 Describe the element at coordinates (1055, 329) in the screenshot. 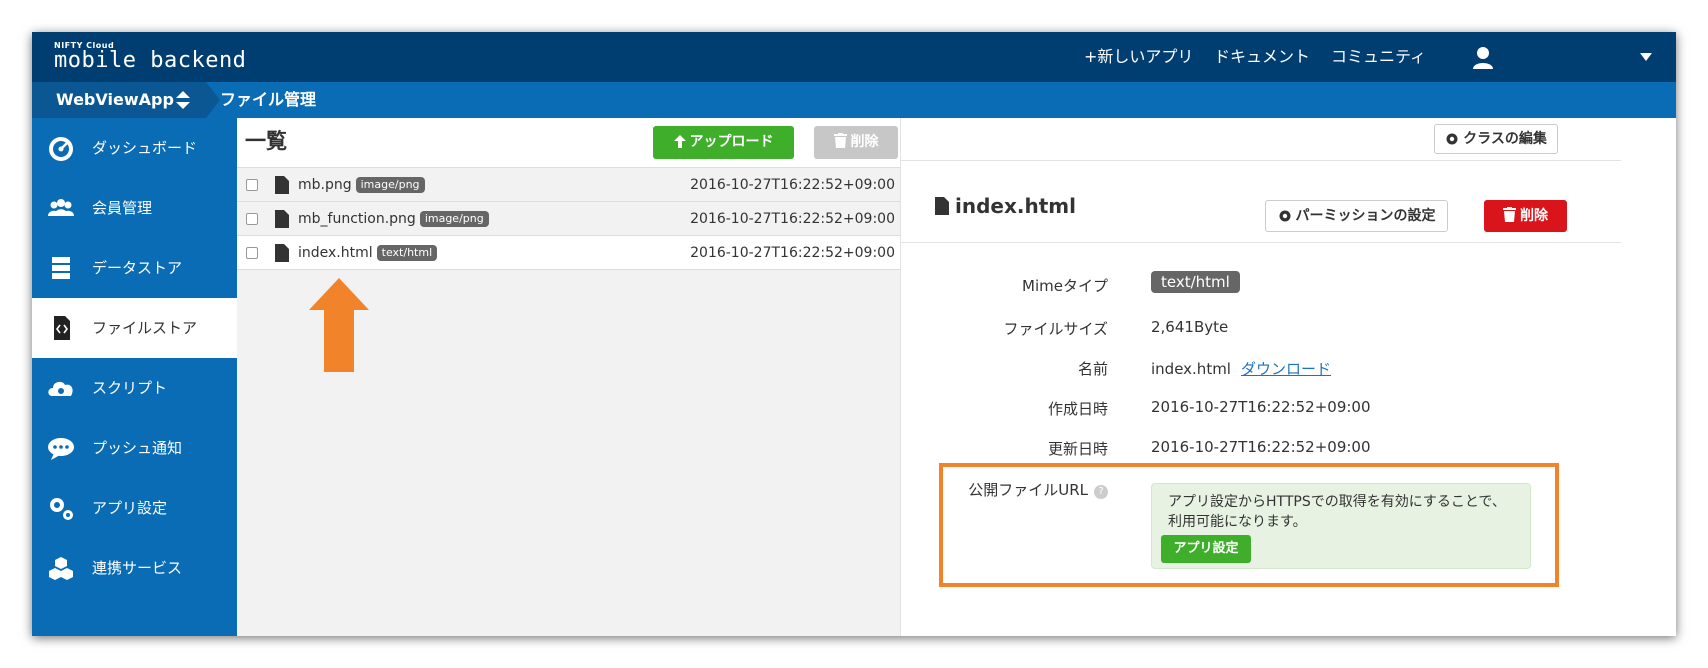

I see `size-label: ファイルサイズ` at that location.